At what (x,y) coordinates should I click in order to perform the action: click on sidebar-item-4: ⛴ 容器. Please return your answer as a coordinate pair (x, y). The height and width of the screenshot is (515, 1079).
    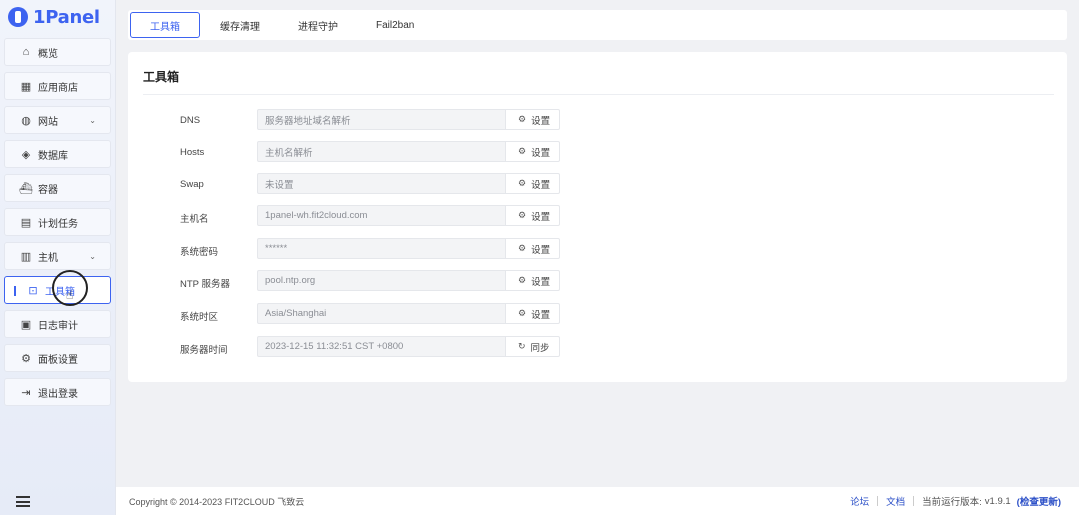
    Looking at the image, I should click on (57, 188).